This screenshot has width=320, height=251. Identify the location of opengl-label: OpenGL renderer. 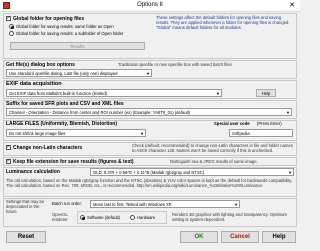
(60, 217).